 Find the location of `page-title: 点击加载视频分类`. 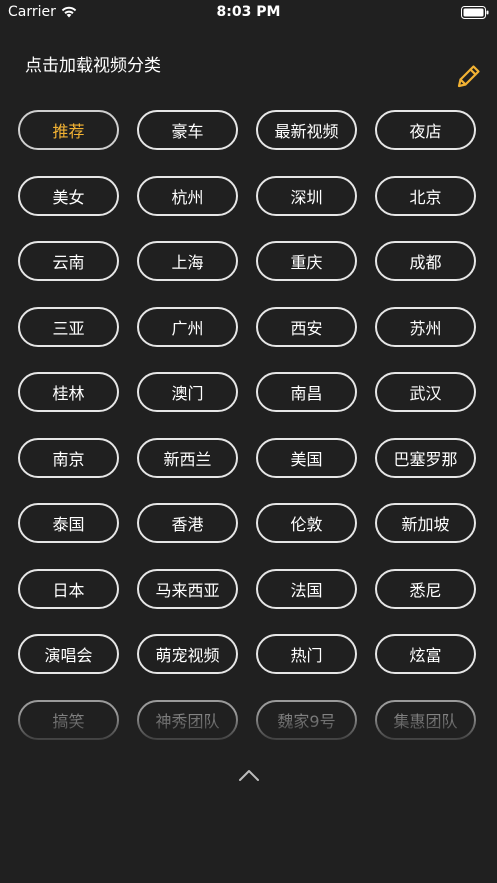

page-title: 点击加载视频分类 is located at coordinates (93, 66).